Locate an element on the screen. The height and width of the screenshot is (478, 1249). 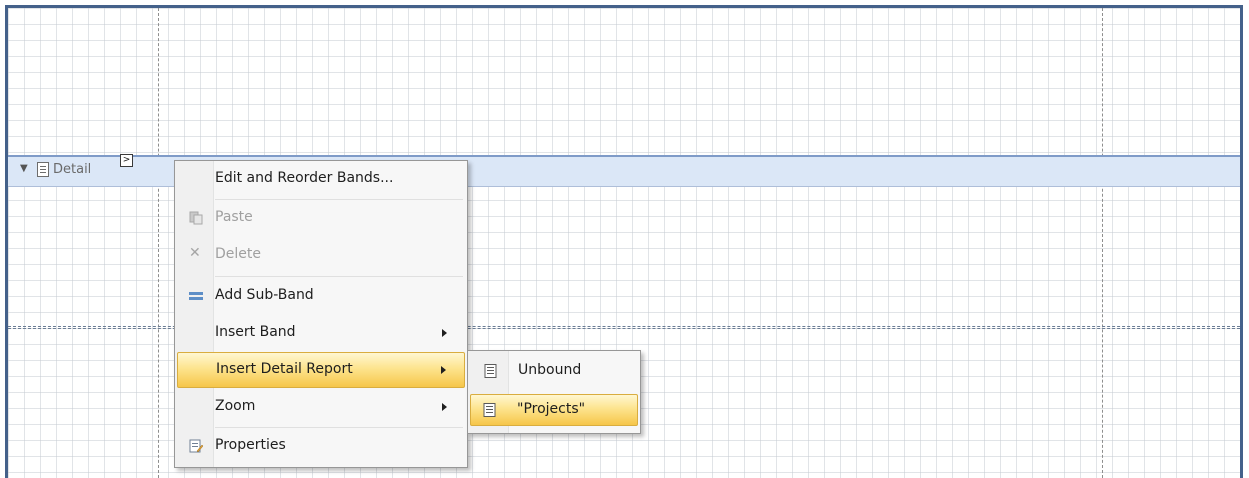
menu-item-insert-detail-report: Insert Detail Report is located at coordinates (321, 370).